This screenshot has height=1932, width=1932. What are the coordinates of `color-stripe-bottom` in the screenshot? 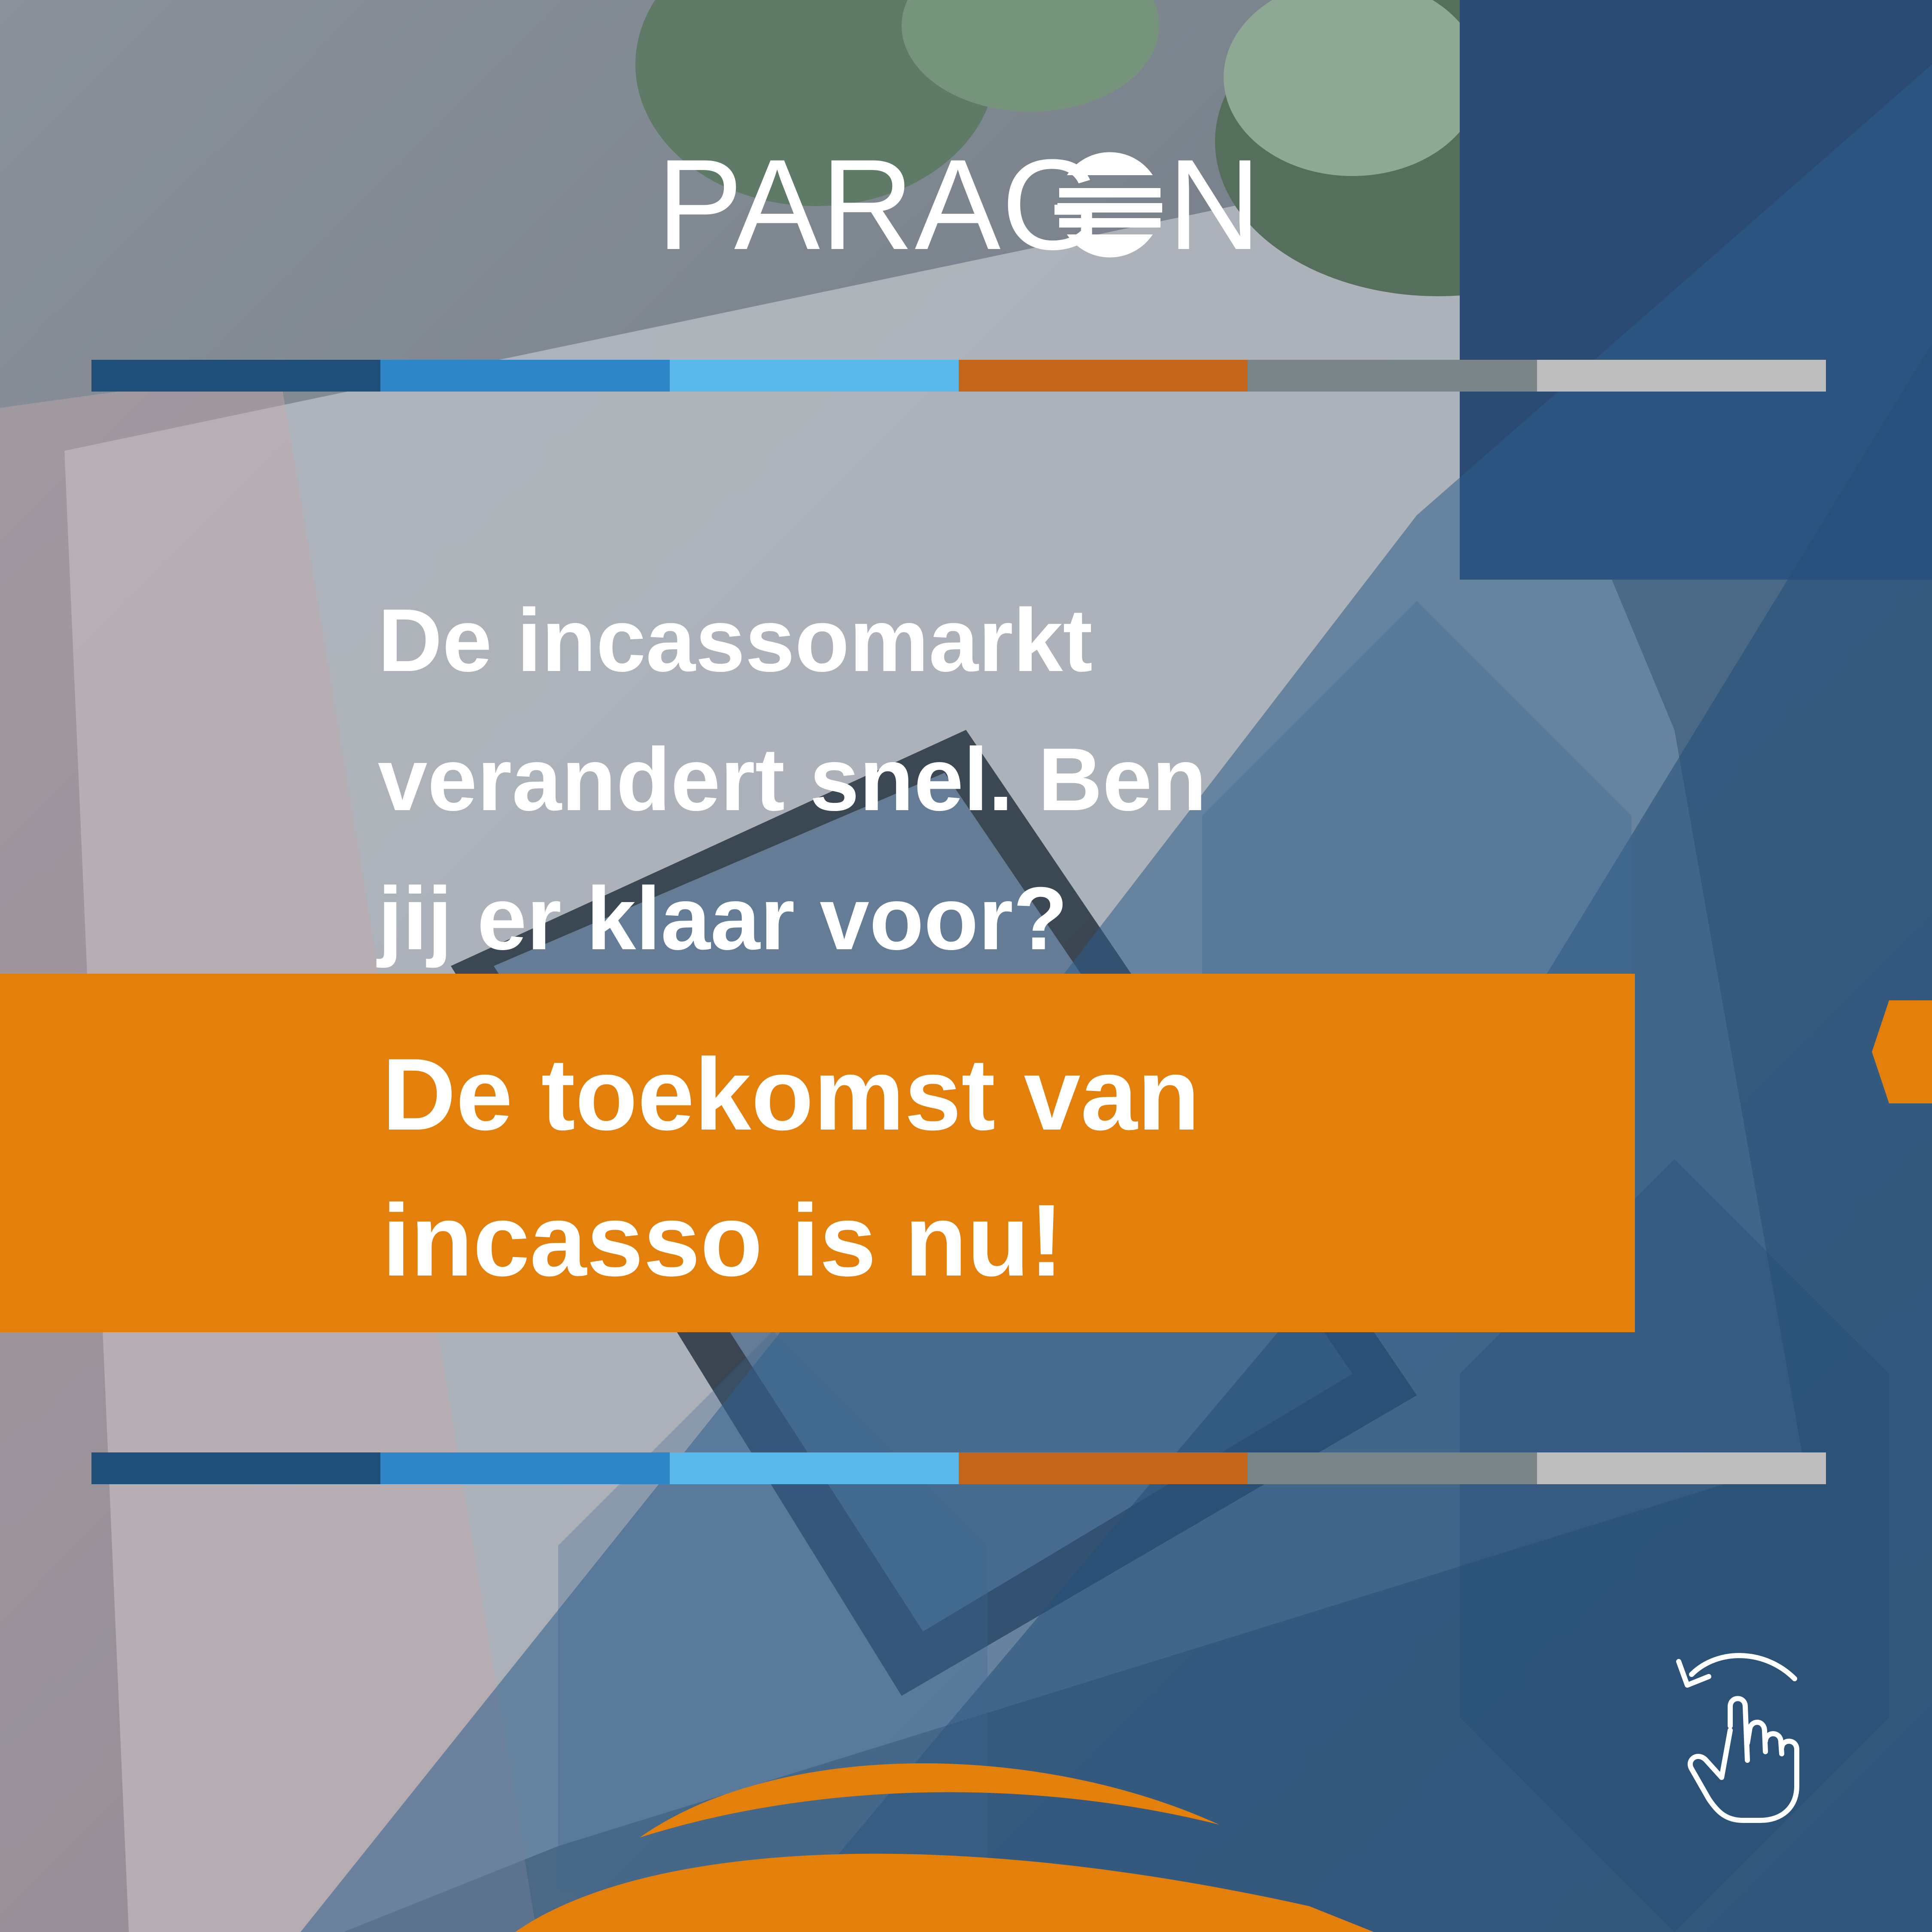 It's located at (958, 1468).